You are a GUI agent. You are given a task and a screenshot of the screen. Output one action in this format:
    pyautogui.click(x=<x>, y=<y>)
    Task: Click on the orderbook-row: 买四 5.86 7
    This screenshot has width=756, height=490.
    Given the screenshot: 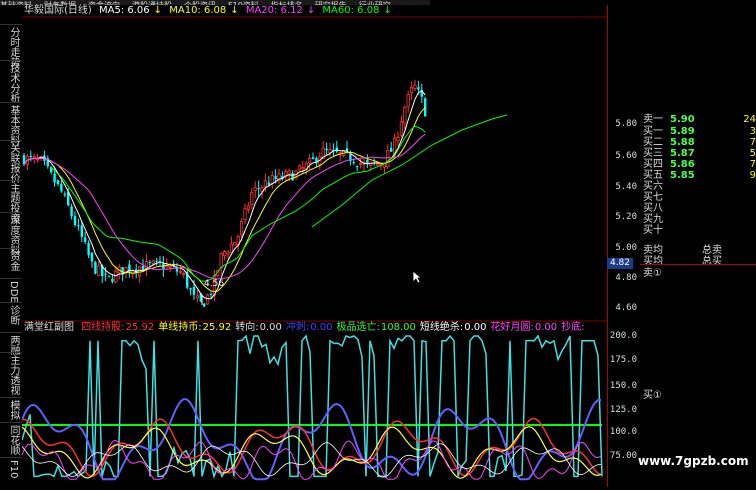 What is the action you would take?
    pyautogui.click(x=699, y=164)
    